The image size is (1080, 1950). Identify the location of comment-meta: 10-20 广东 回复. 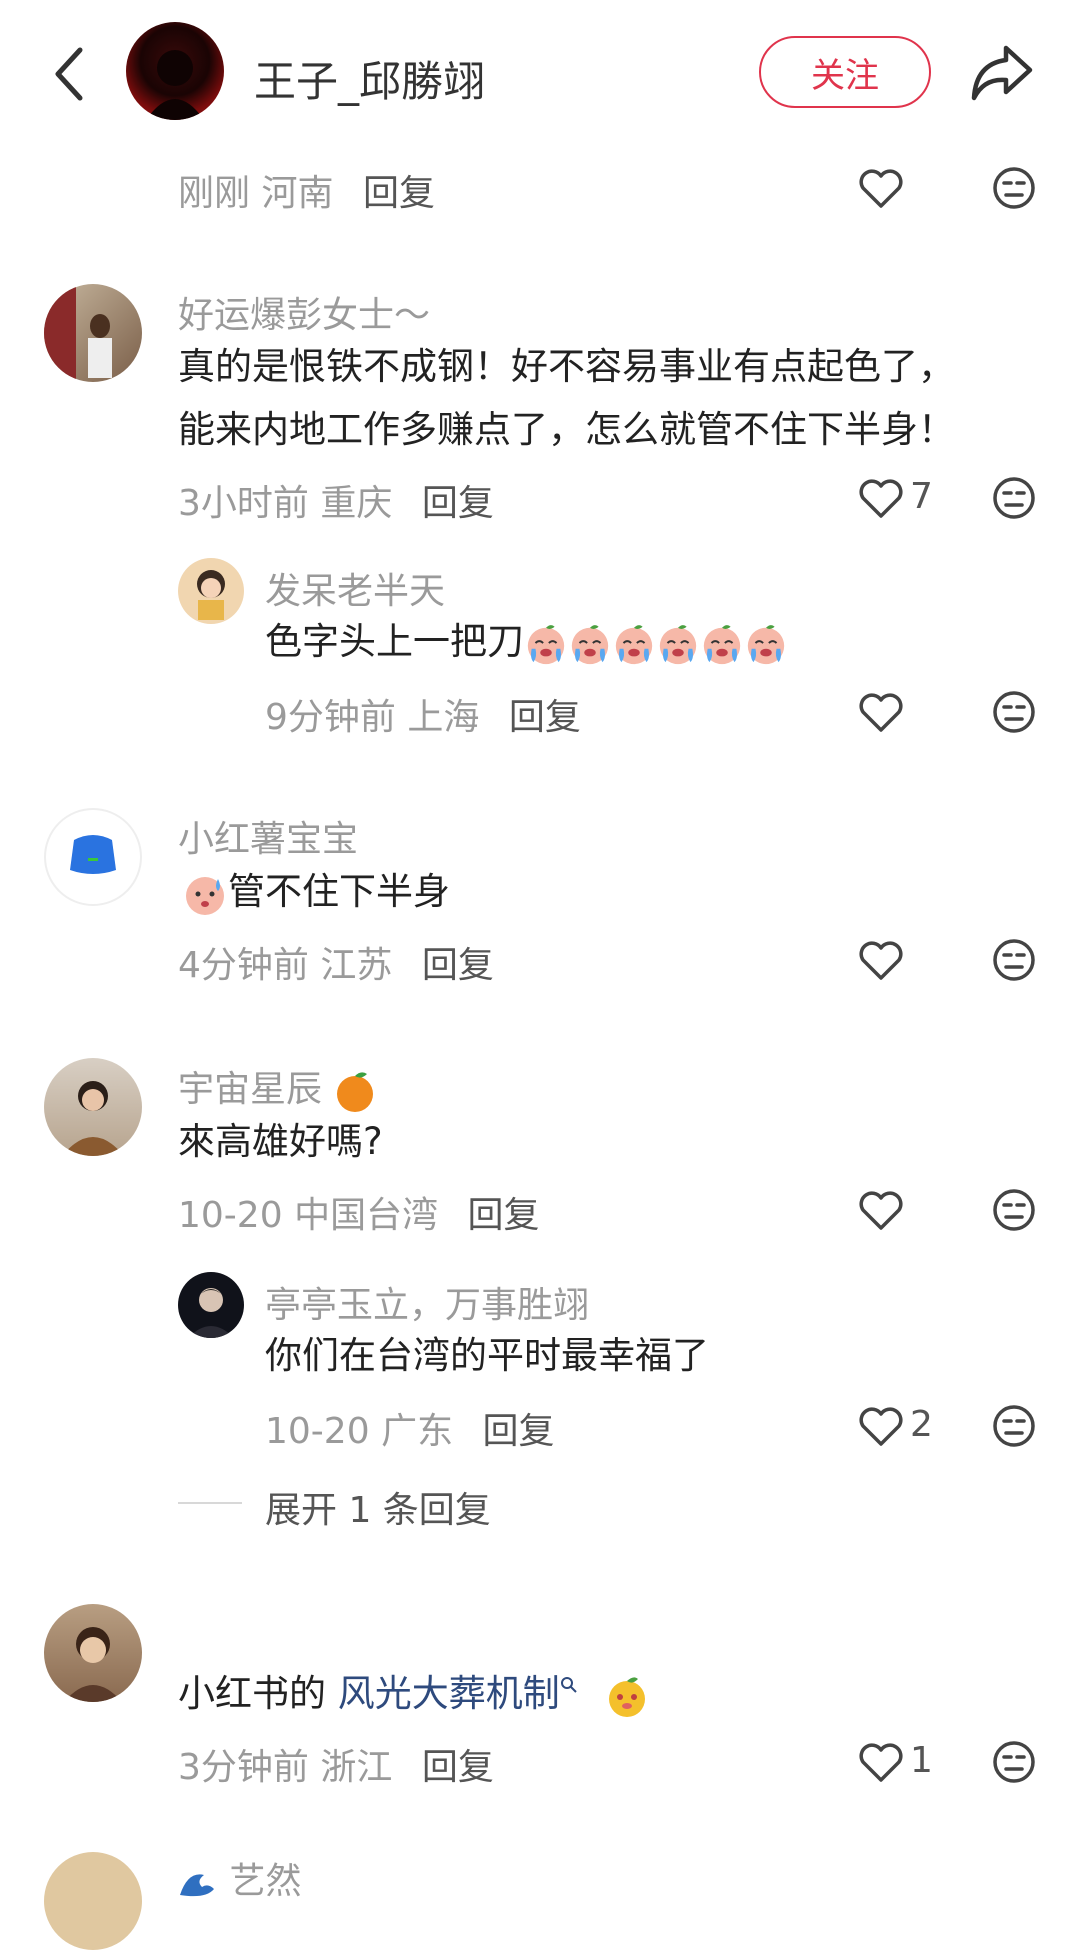
(410, 1428).